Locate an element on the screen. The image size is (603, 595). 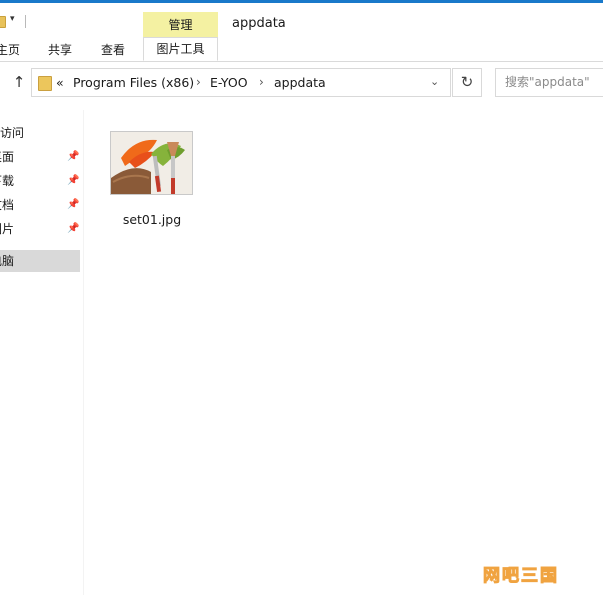
contextual-tab-group-manage: 管理 is located at coordinates (180, 25).